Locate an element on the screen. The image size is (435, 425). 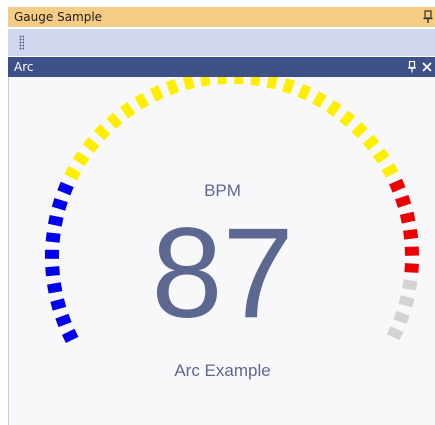
panel-title: Arc is located at coordinates (24, 67).